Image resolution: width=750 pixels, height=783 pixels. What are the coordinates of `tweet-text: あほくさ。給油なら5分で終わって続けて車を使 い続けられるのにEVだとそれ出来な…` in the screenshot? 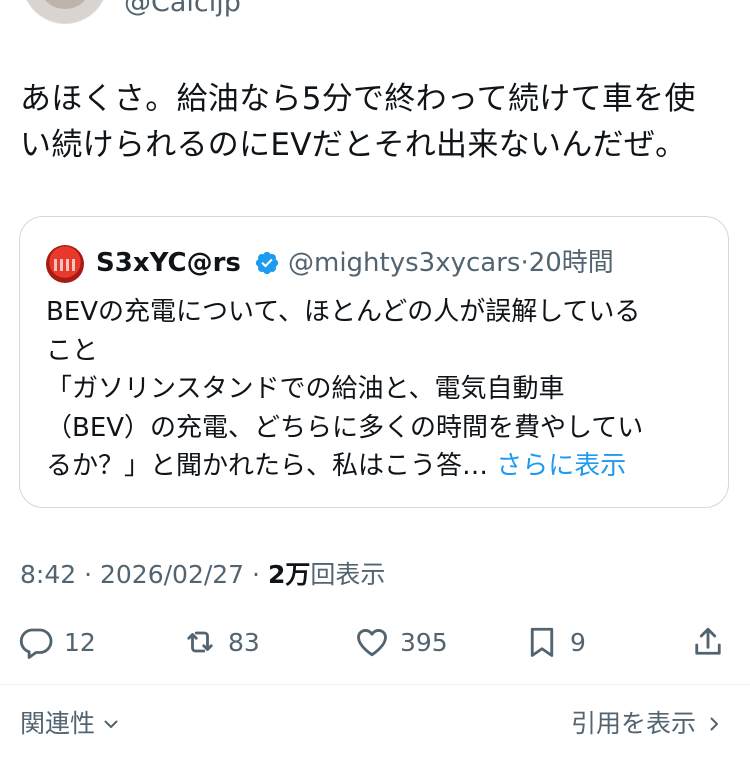 It's located at (358, 122).